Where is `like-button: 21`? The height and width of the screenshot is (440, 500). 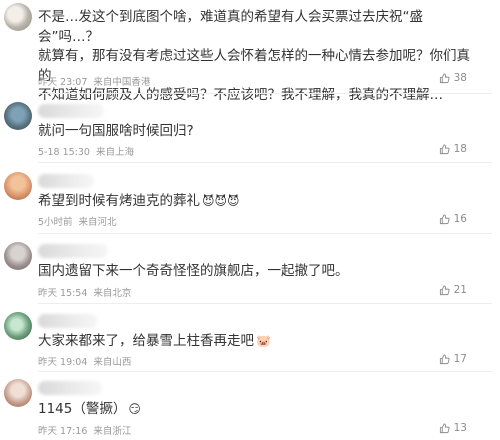 like-button: 21 is located at coordinates (453, 290).